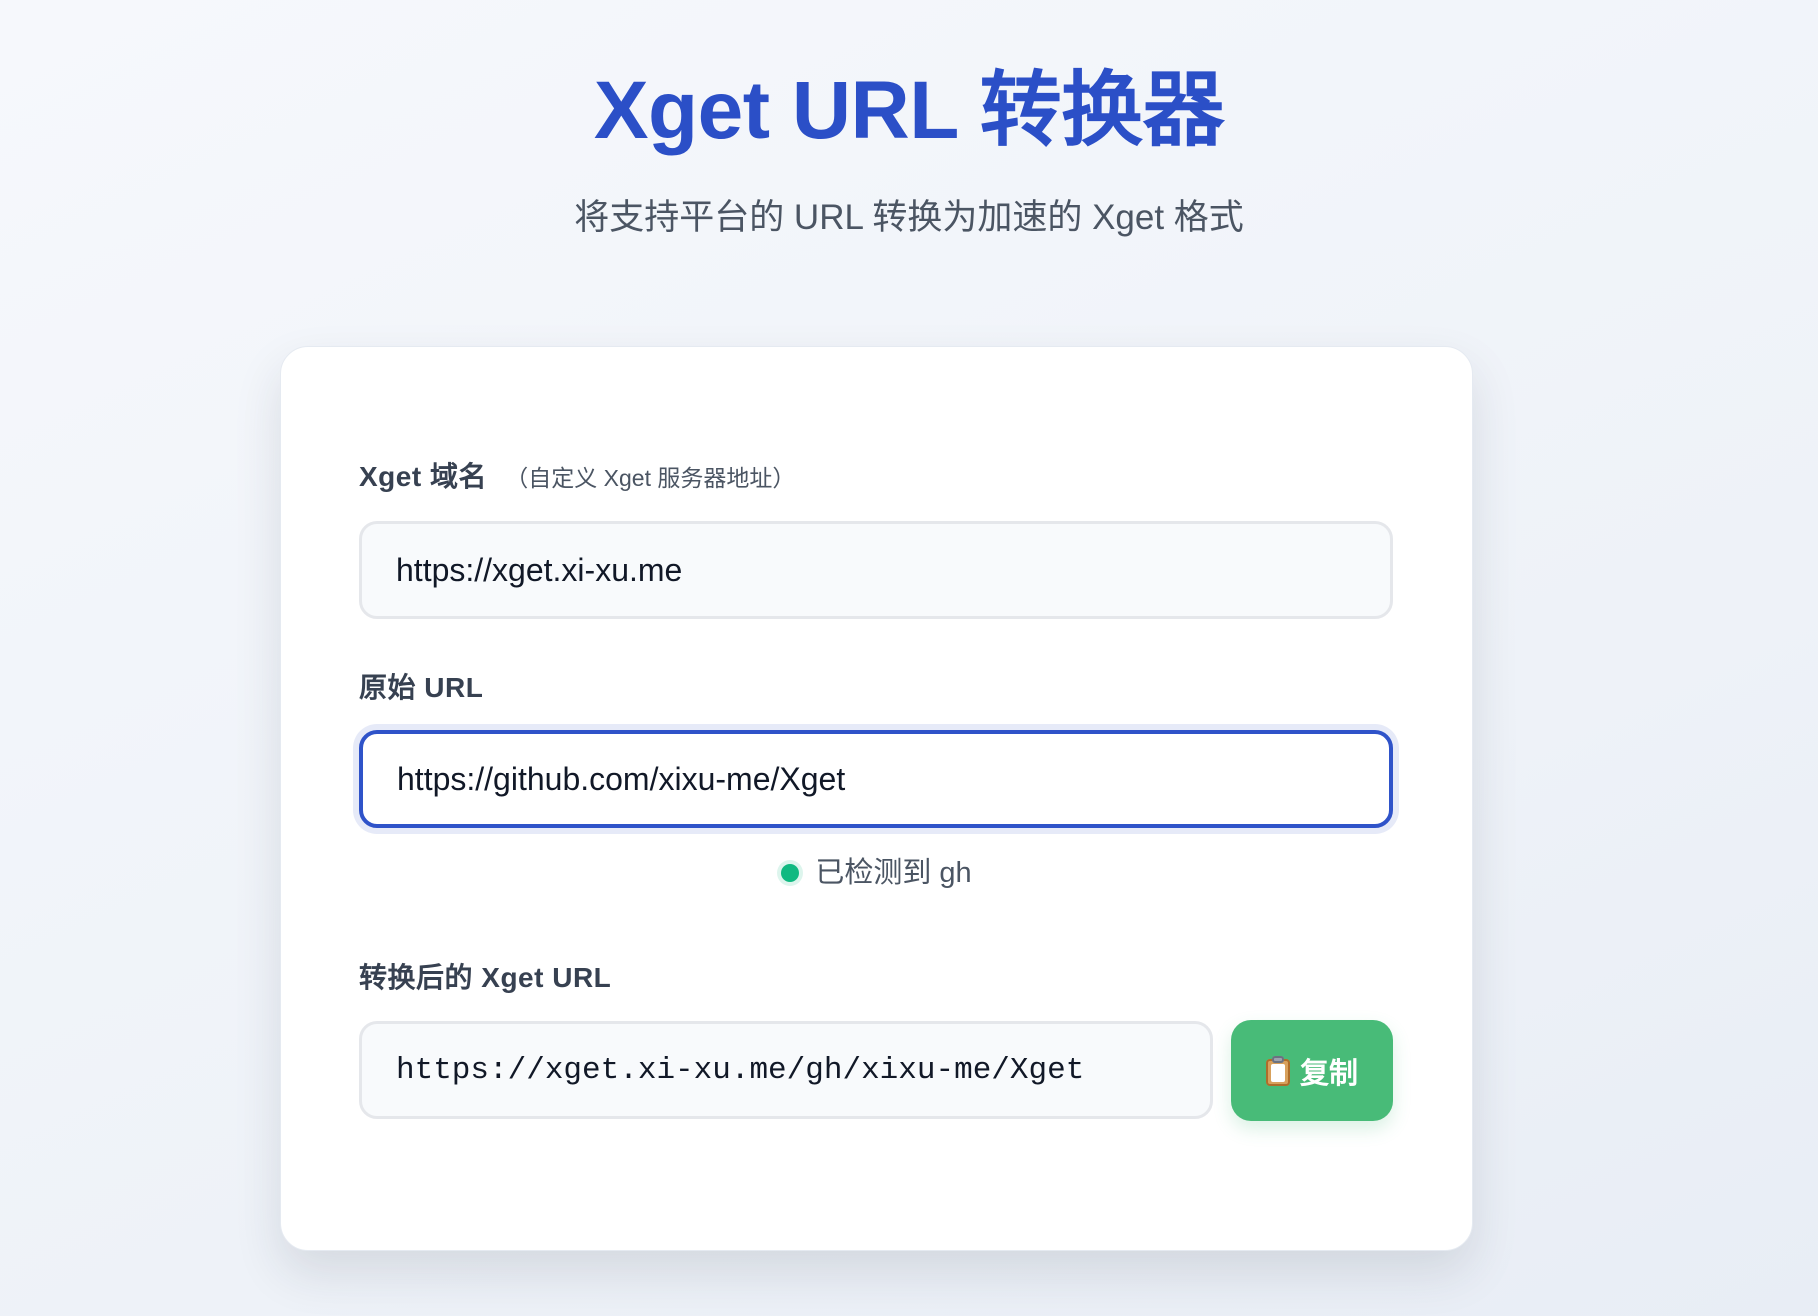 Image resolution: width=1818 pixels, height=1316 pixels. What do you see at coordinates (786, 1070) in the screenshot?
I see `converted-url-output` at bounding box center [786, 1070].